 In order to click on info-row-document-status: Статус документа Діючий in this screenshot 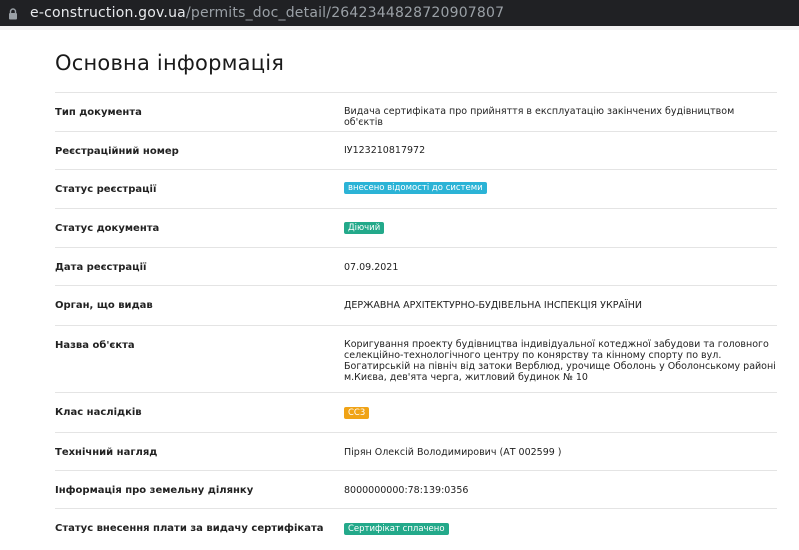, I will do `click(416, 227)`.